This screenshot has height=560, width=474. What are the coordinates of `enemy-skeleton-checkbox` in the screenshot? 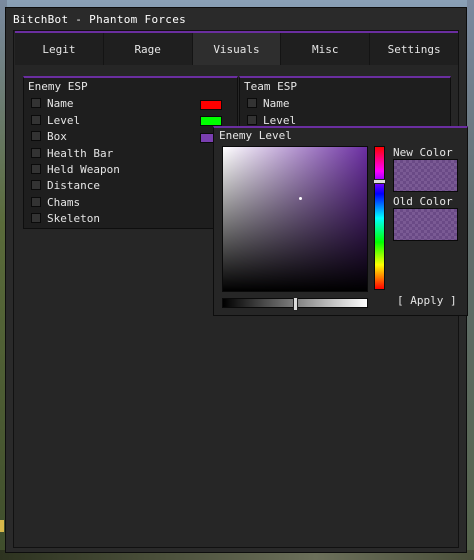 It's located at (36, 218).